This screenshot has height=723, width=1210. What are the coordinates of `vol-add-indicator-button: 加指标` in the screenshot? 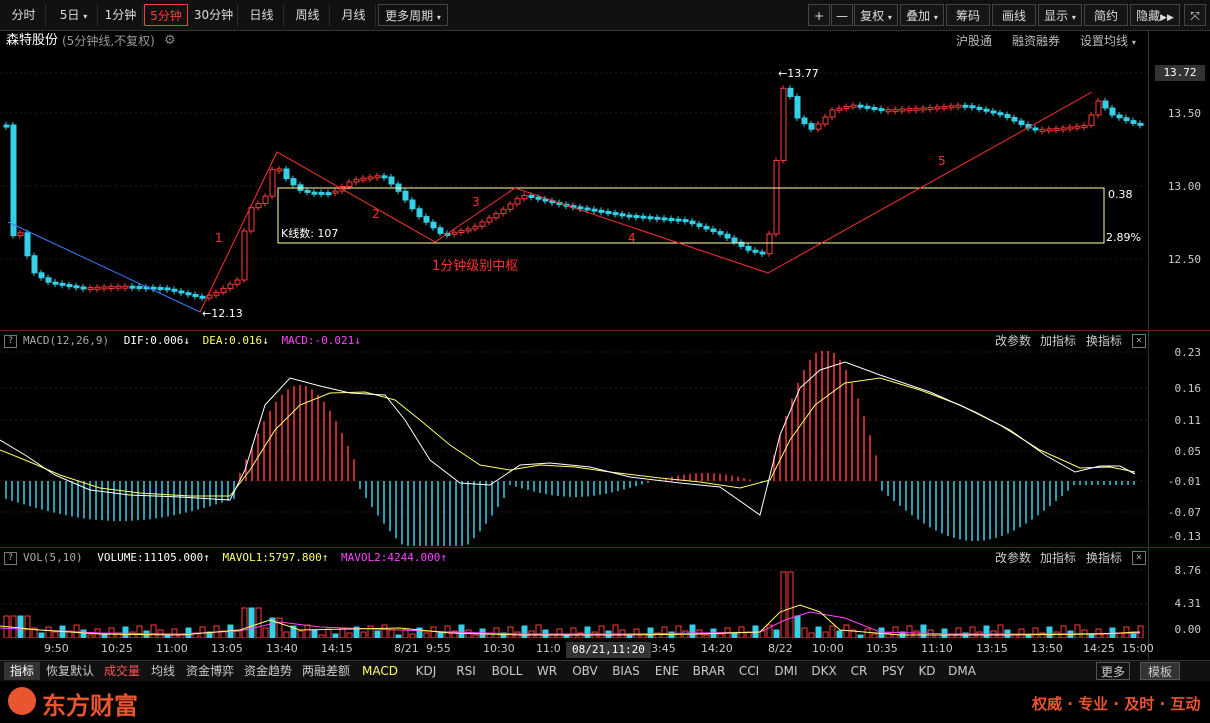 It's located at (1058, 558).